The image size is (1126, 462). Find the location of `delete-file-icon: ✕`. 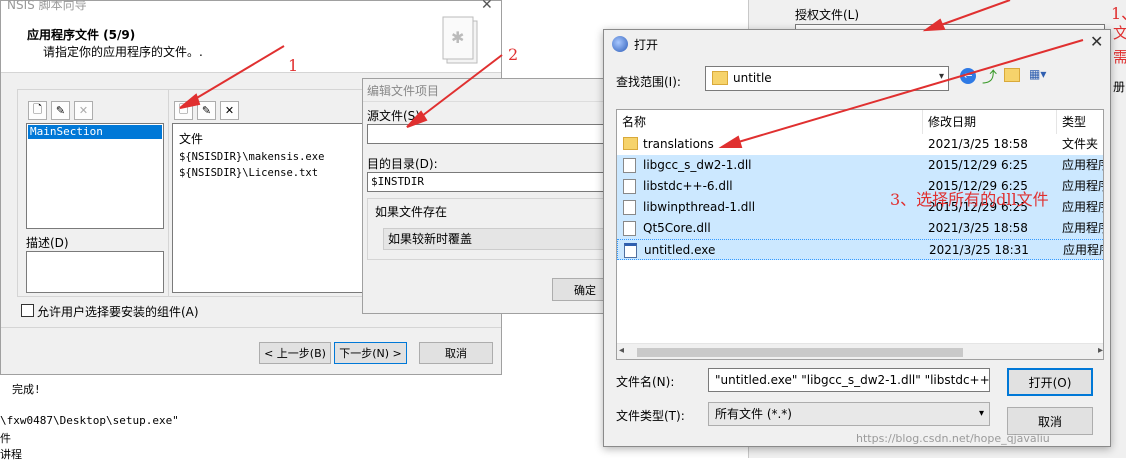

delete-file-icon: ✕ is located at coordinates (229, 110).